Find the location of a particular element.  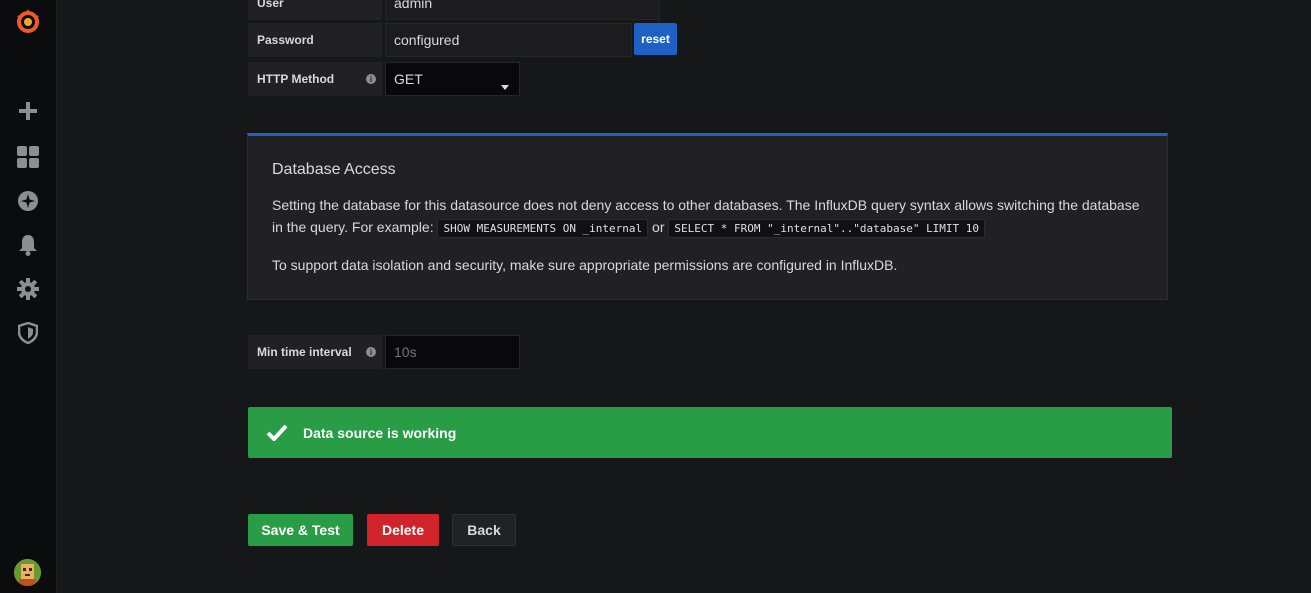

or-text: or is located at coordinates (658, 227).